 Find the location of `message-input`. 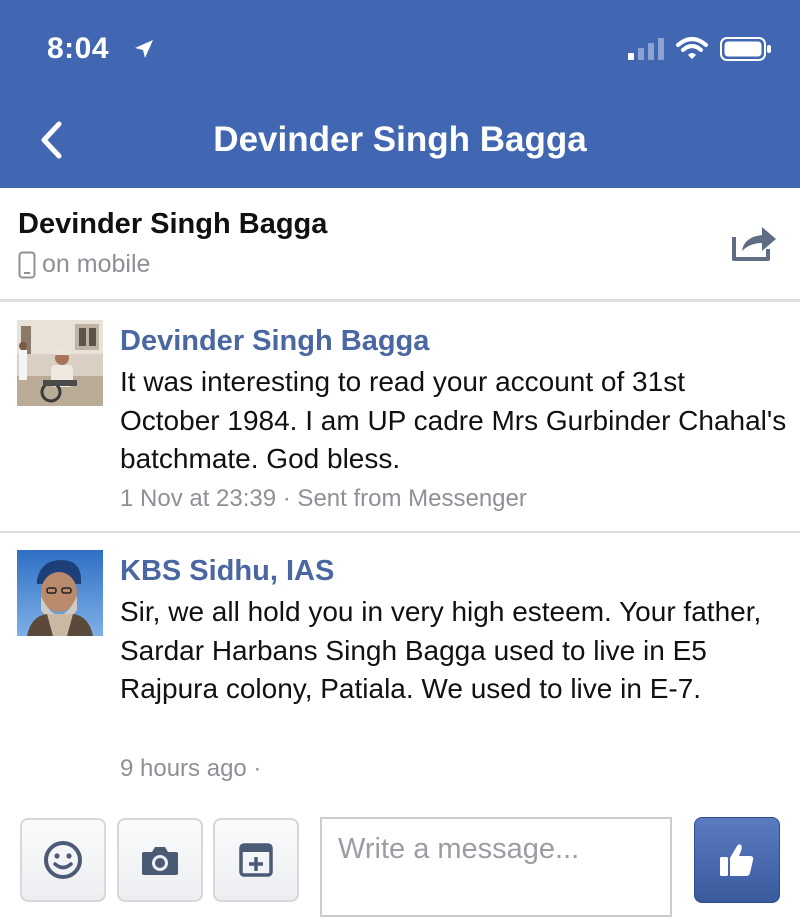

message-input is located at coordinates (496, 867).